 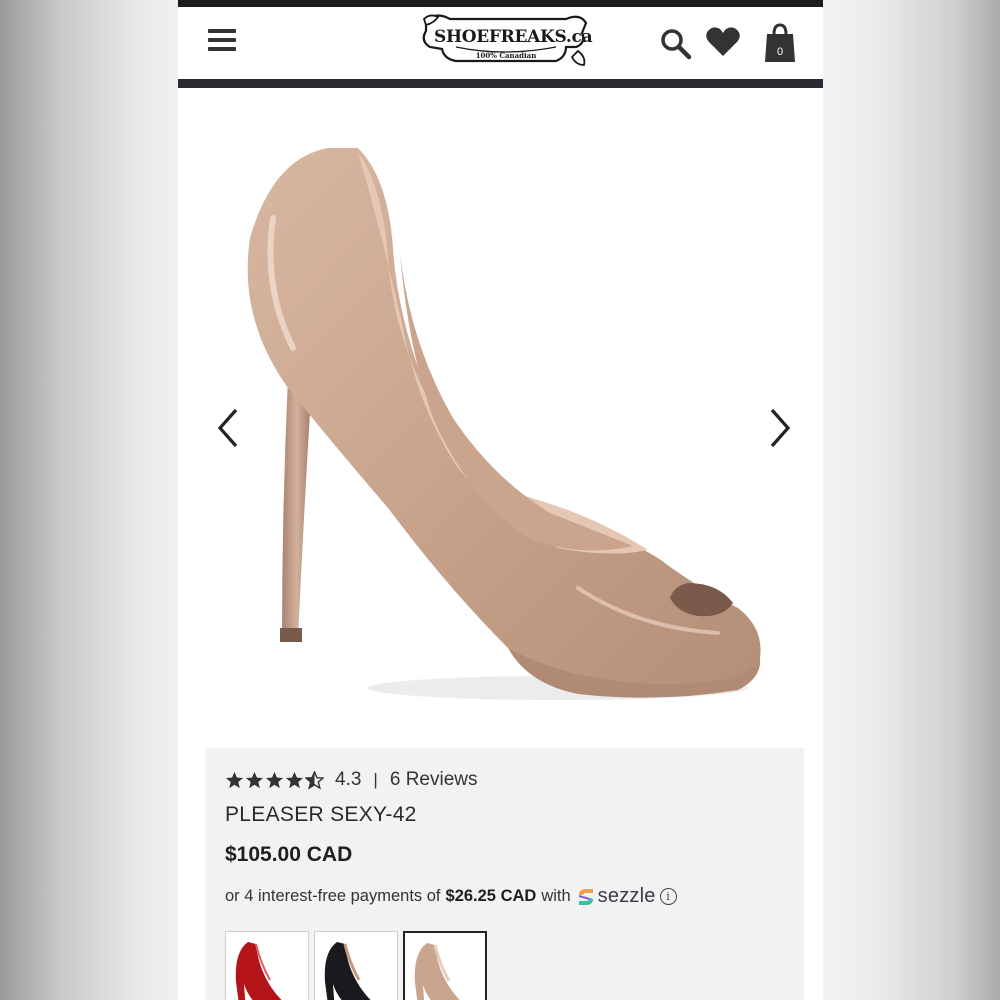 I want to click on sezzle-logo: sezzle, so click(x=616, y=896).